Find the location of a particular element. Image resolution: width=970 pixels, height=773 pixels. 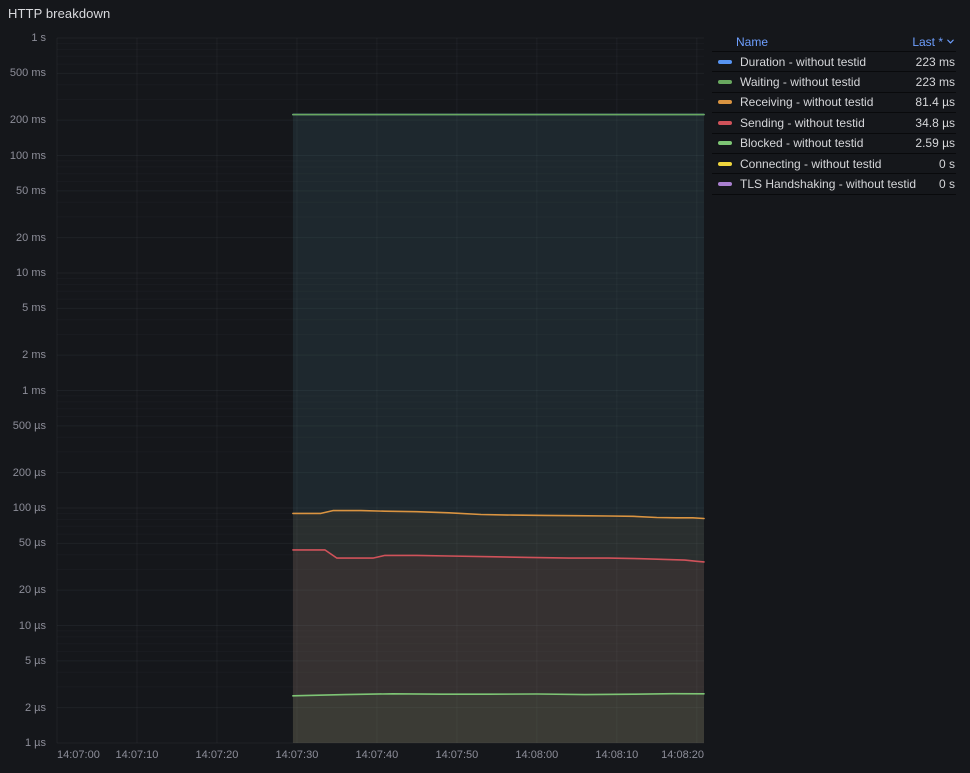

x-axis-tick-label: 14:07:10 is located at coordinates (137, 755).